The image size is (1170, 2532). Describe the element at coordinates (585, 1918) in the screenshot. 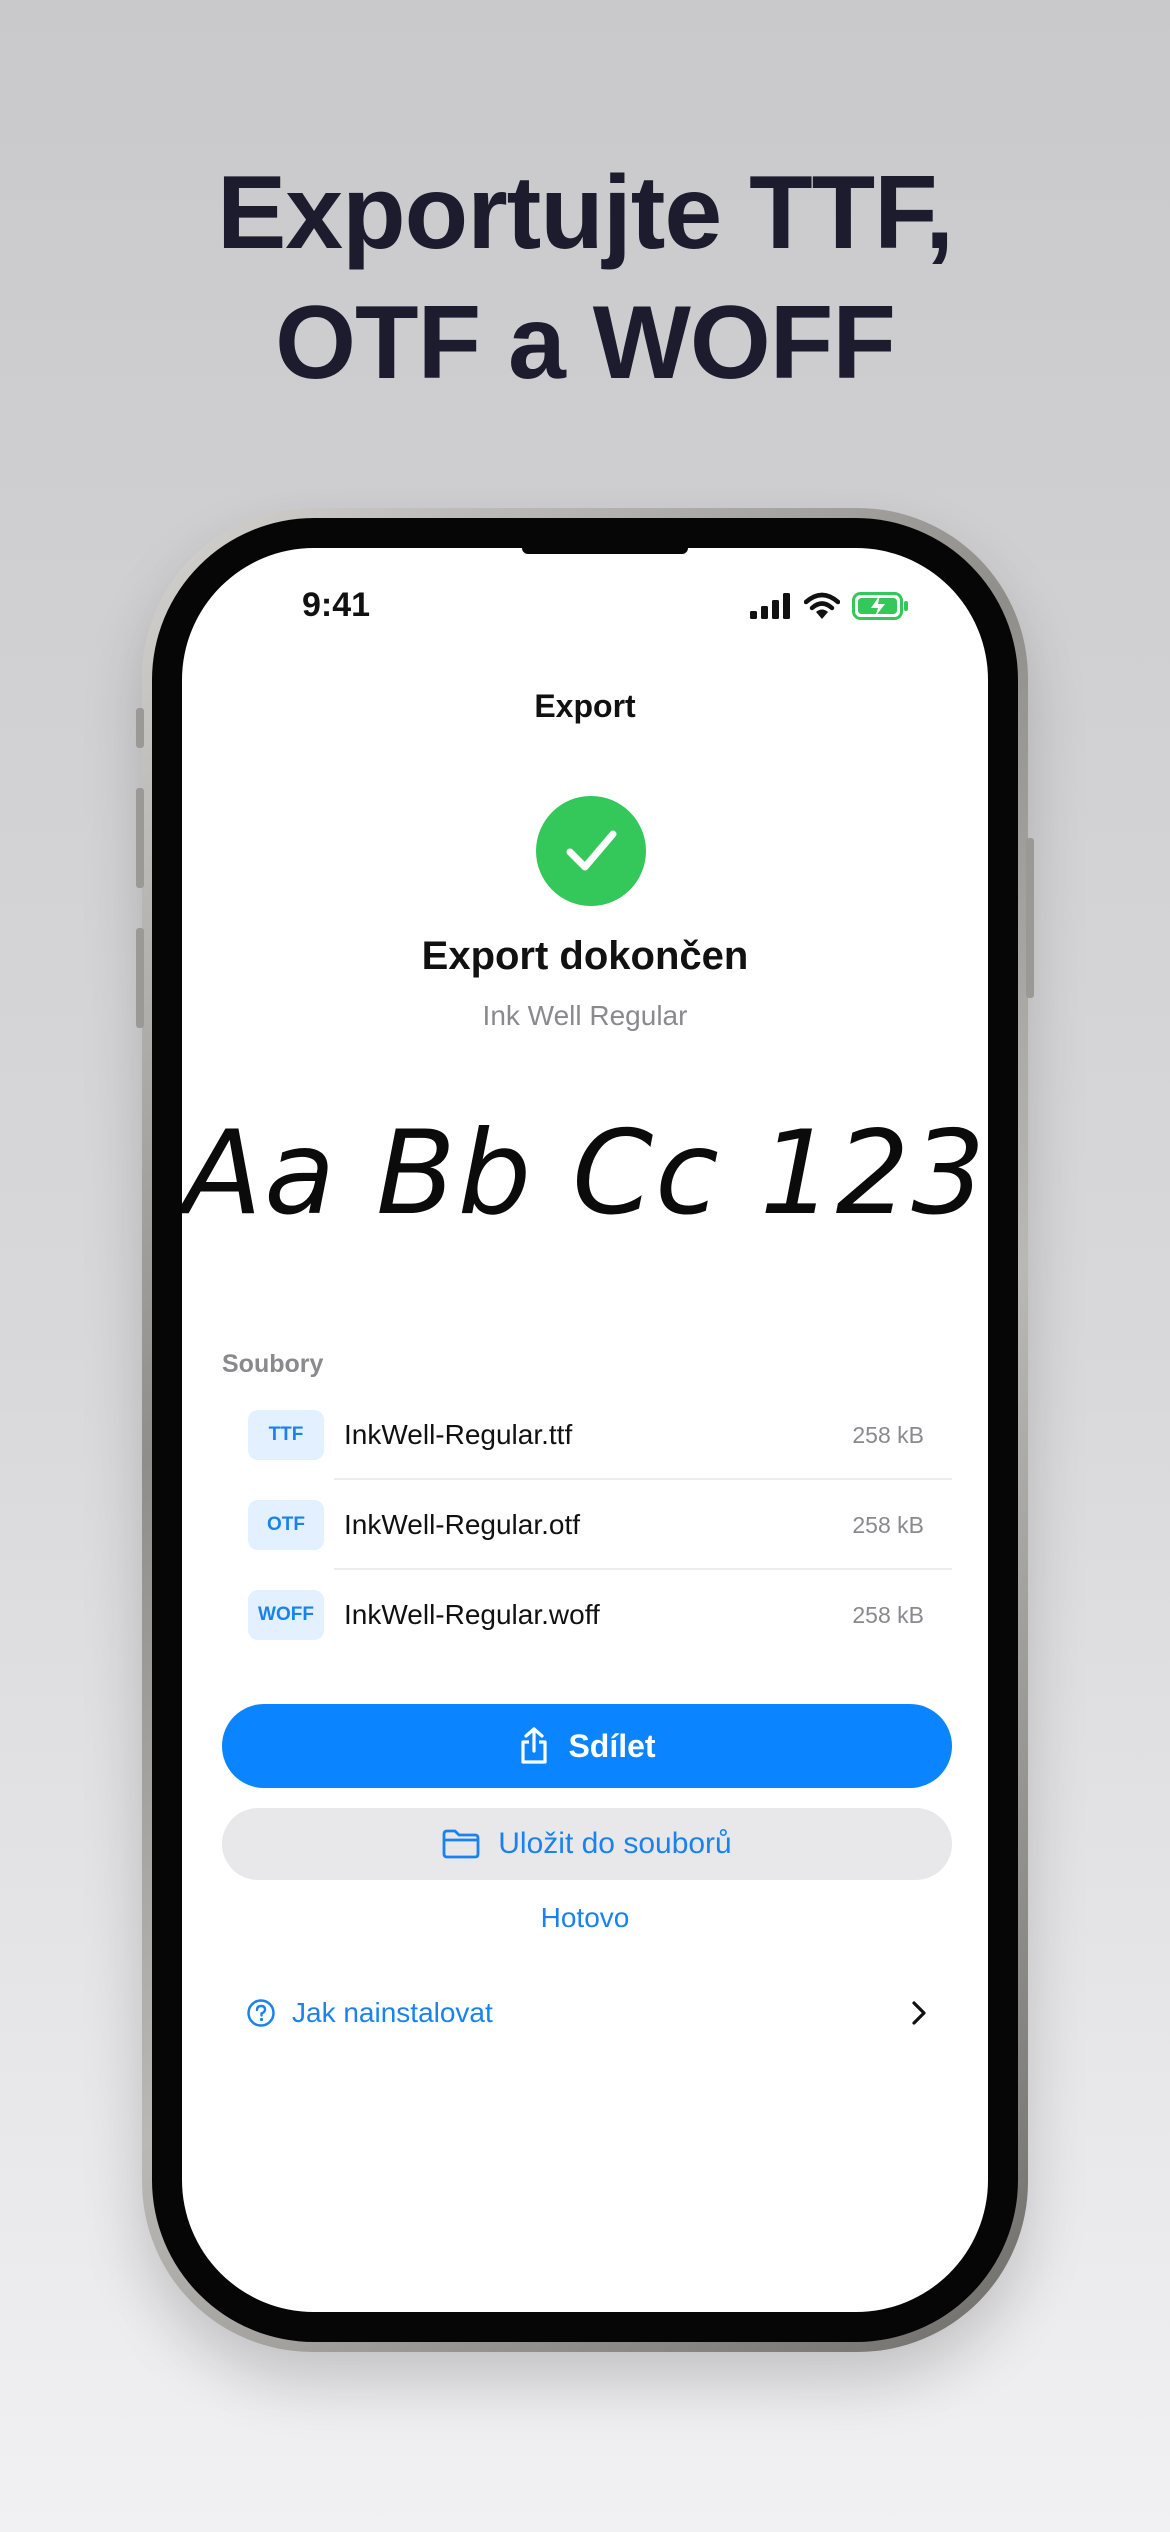

I see `done-button: Hotovo` at that location.